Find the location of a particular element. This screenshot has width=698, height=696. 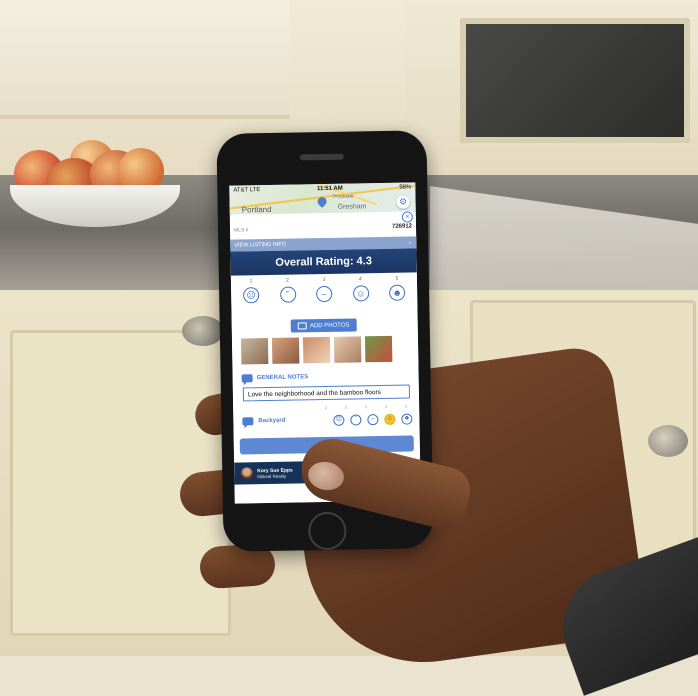

phone-speaker is located at coordinates (321, 157).